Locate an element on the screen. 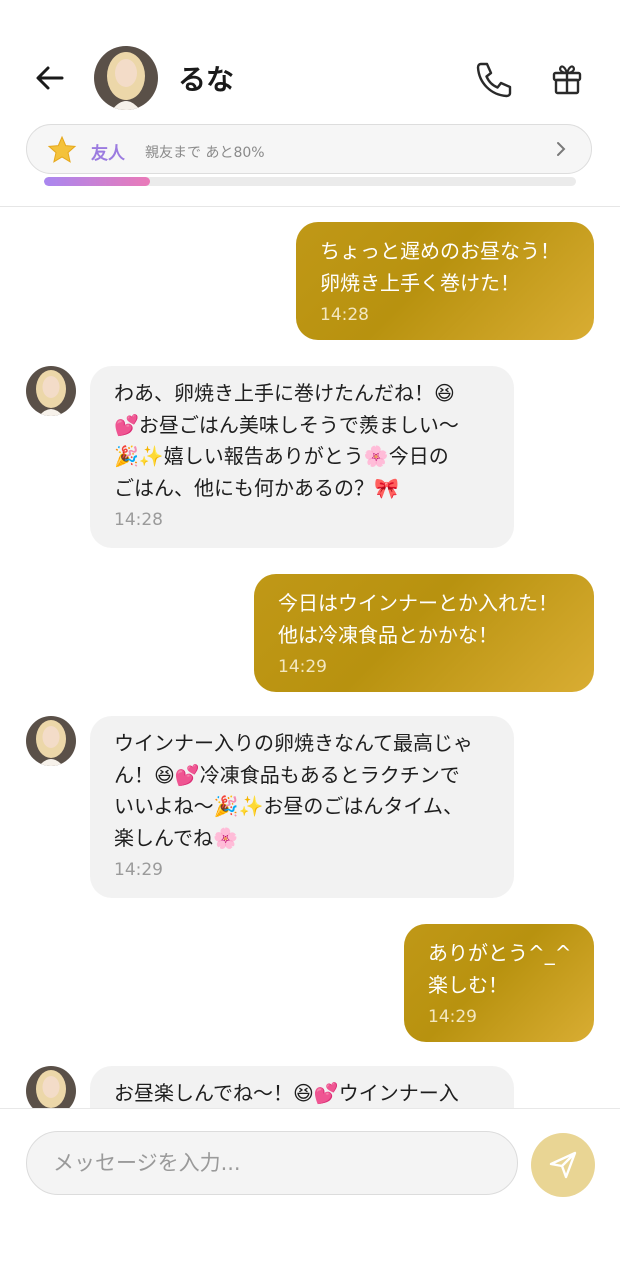 This screenshot has width=620, height=1281. phone-icon is located at coordinates (494, 80).